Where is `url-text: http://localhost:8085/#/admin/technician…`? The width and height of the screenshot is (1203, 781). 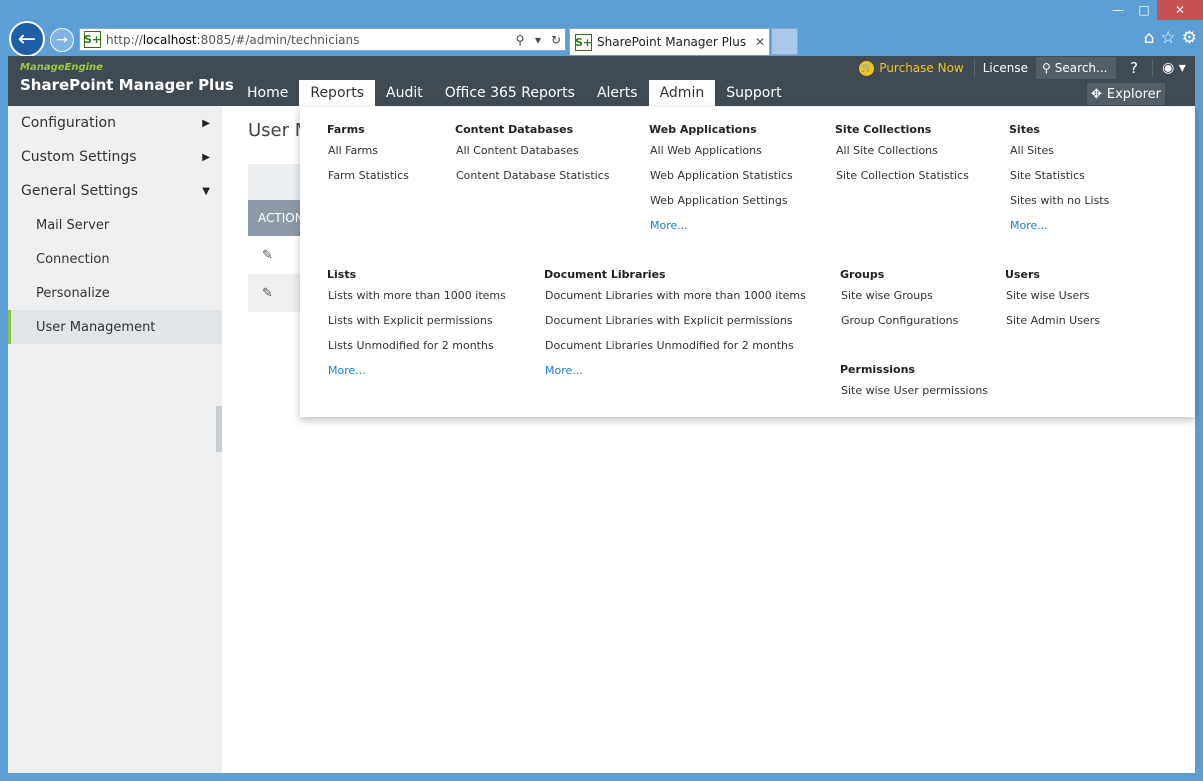
url-text: http://localhost:8085/#/admin/technician… is located at coordinates (308, 40).